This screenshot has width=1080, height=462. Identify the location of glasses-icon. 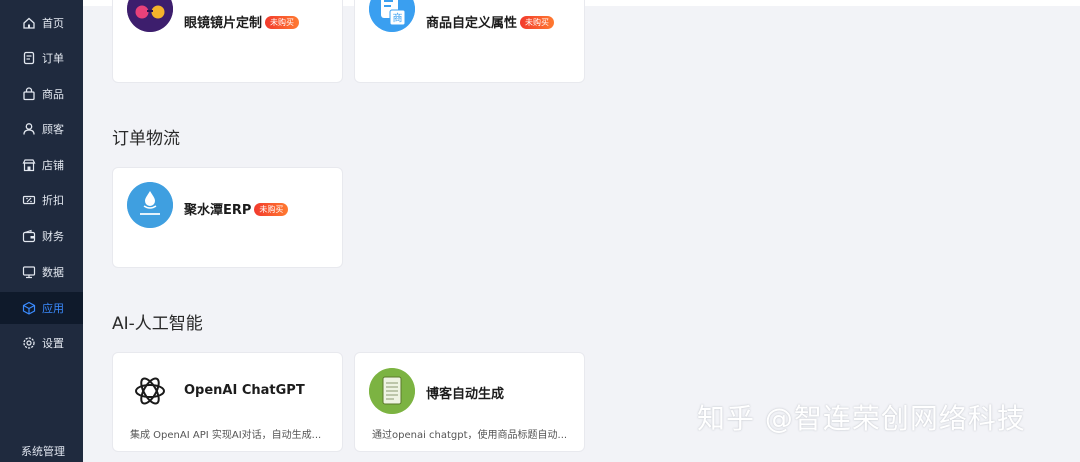
(150, 16).